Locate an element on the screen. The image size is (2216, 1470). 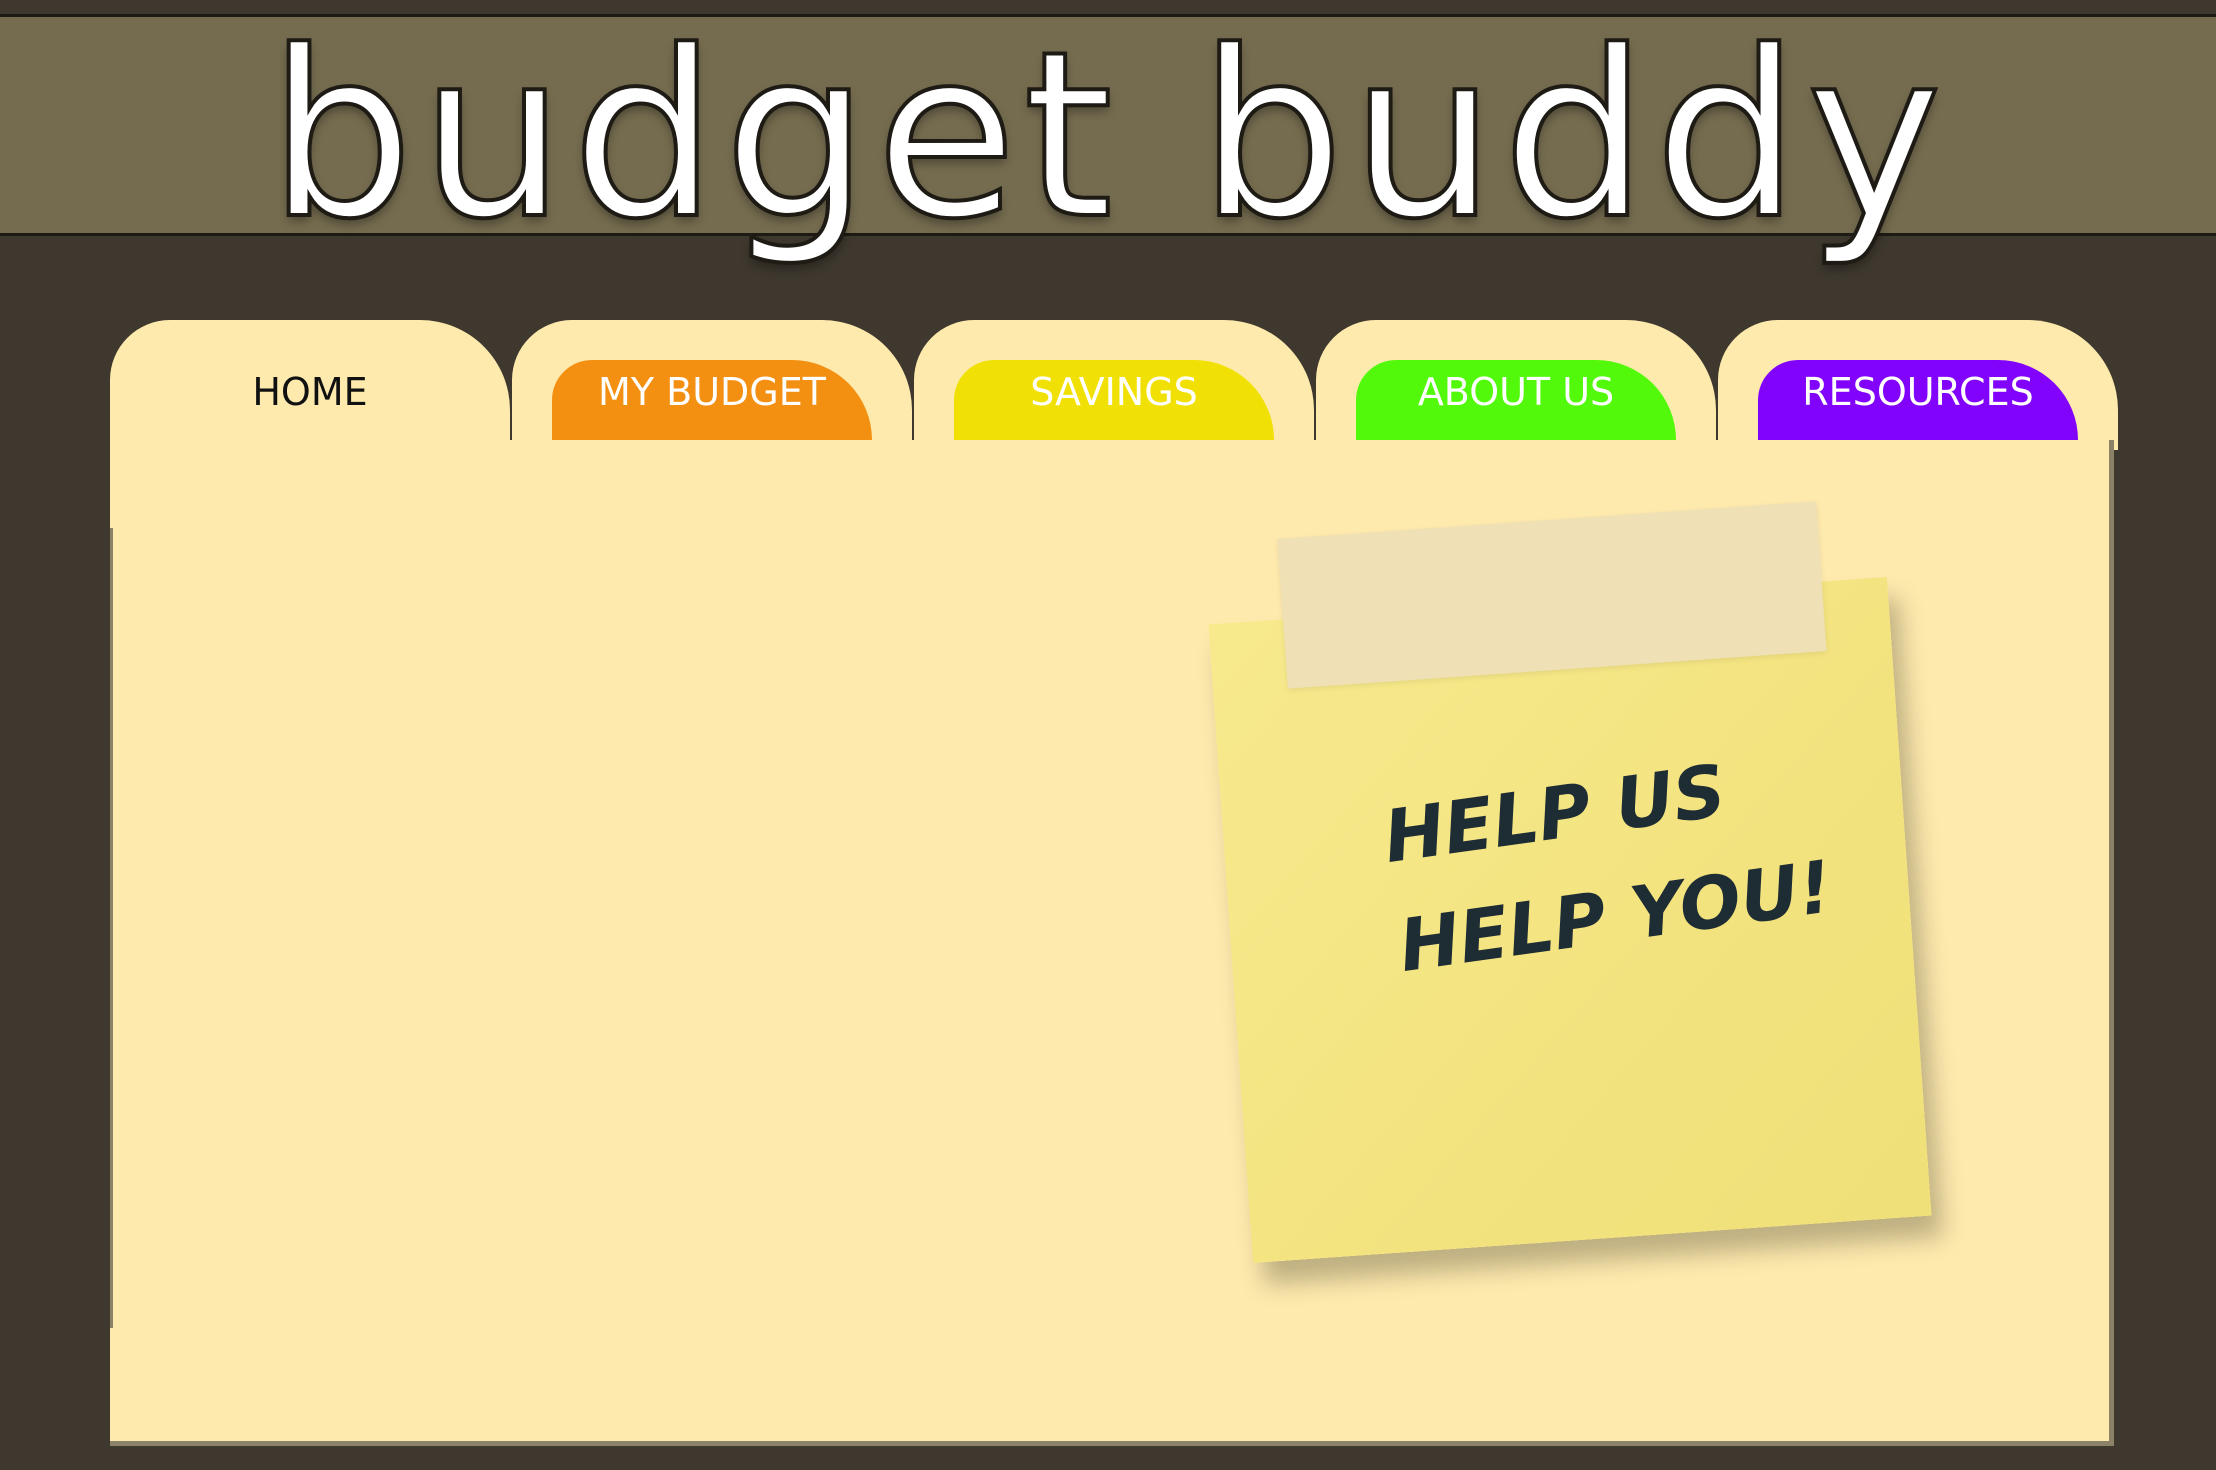
tab-resources-label: RESOURCES is located at coordinates (1918, 392).